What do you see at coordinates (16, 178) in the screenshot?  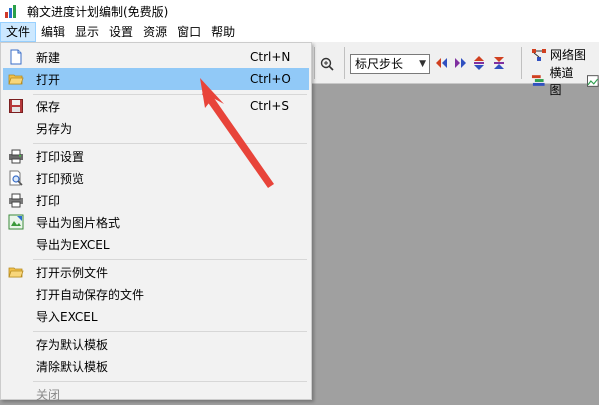 I see `print-preview-icon` at bounding box center [16, 178].